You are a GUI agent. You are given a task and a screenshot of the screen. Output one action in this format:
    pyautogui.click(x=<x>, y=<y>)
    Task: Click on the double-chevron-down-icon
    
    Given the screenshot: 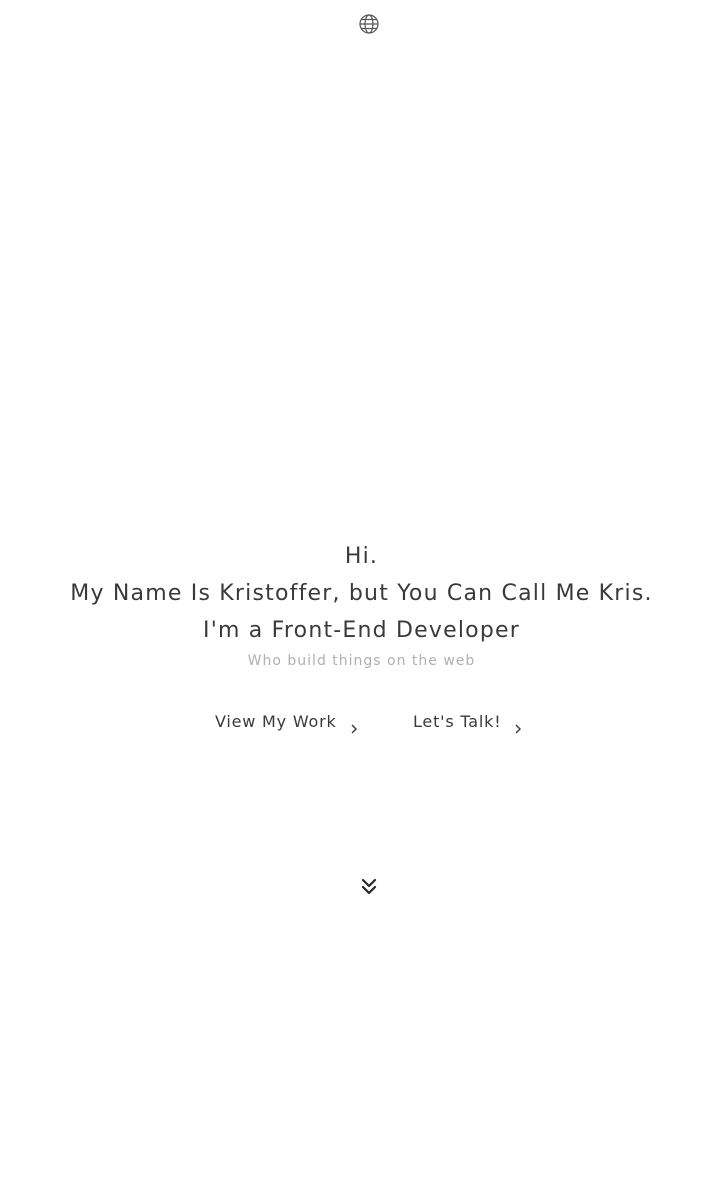 What is the action you would take?
    pyautogui.click(x=369, y=887)
    